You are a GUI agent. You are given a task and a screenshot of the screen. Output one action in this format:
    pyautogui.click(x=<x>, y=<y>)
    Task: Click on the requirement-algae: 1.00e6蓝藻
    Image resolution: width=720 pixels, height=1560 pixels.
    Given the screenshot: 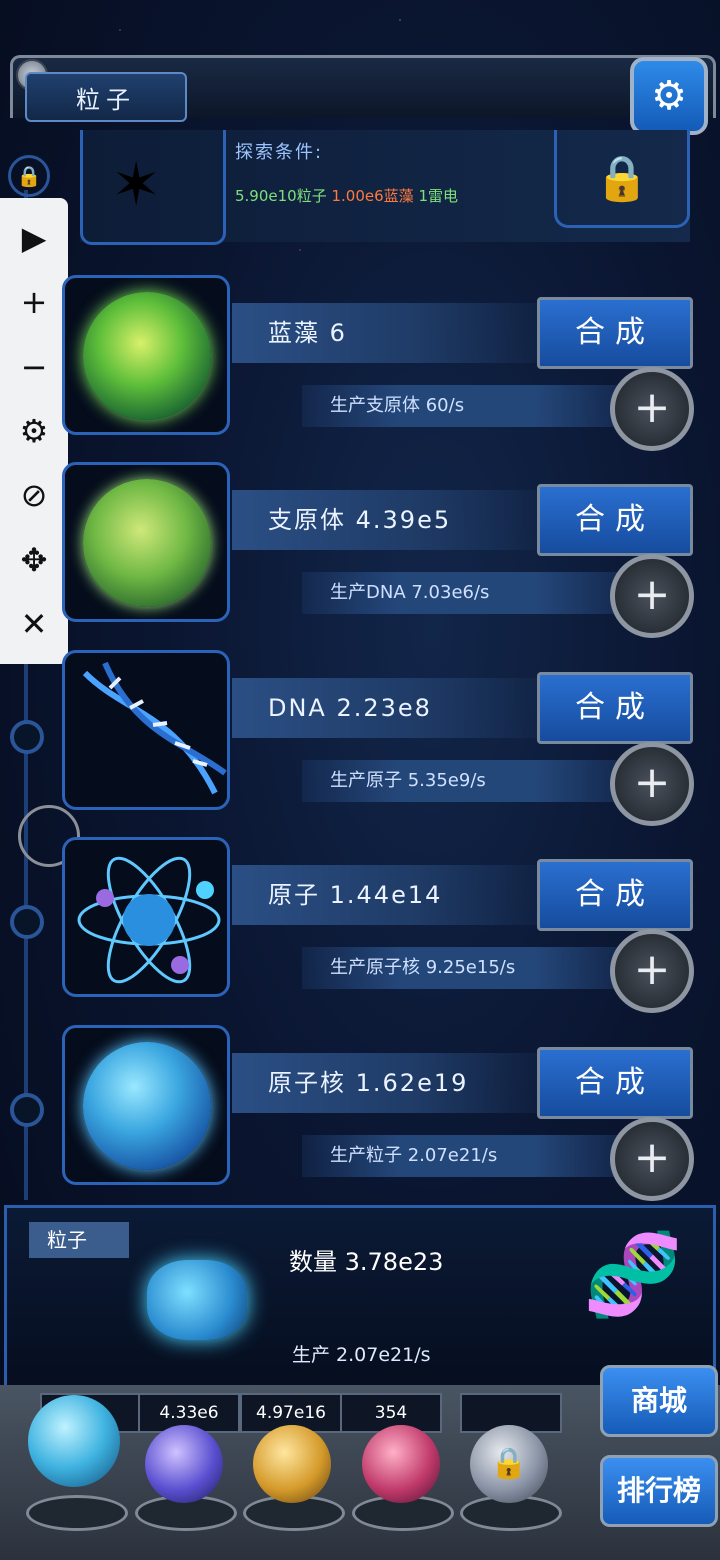 What is the action you would take?
    pyautogui.click(x=372, y=196)
    